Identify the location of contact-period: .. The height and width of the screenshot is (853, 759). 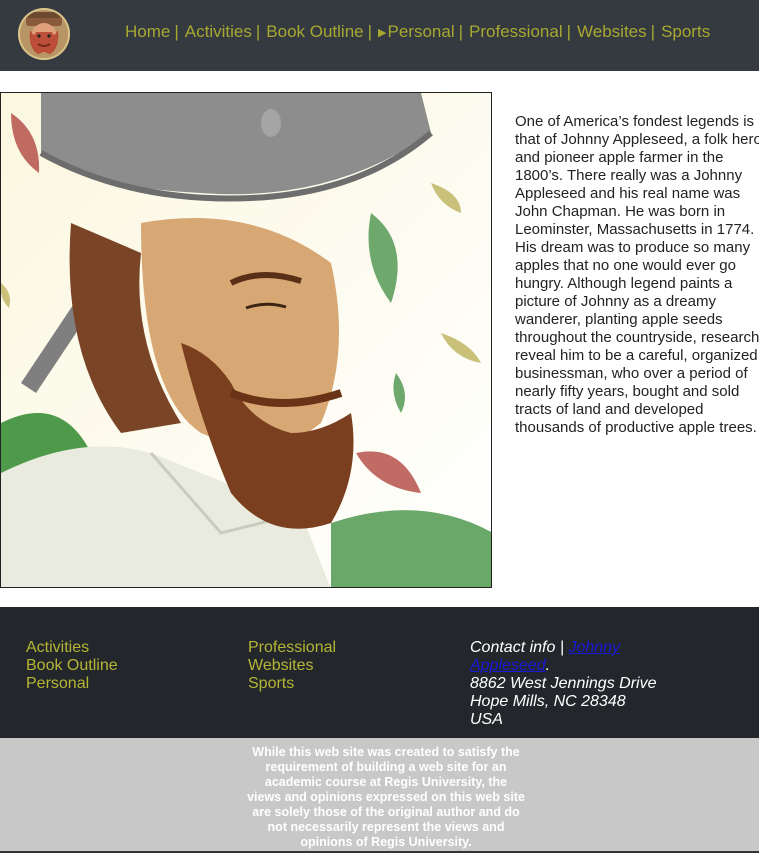
(548, 665).